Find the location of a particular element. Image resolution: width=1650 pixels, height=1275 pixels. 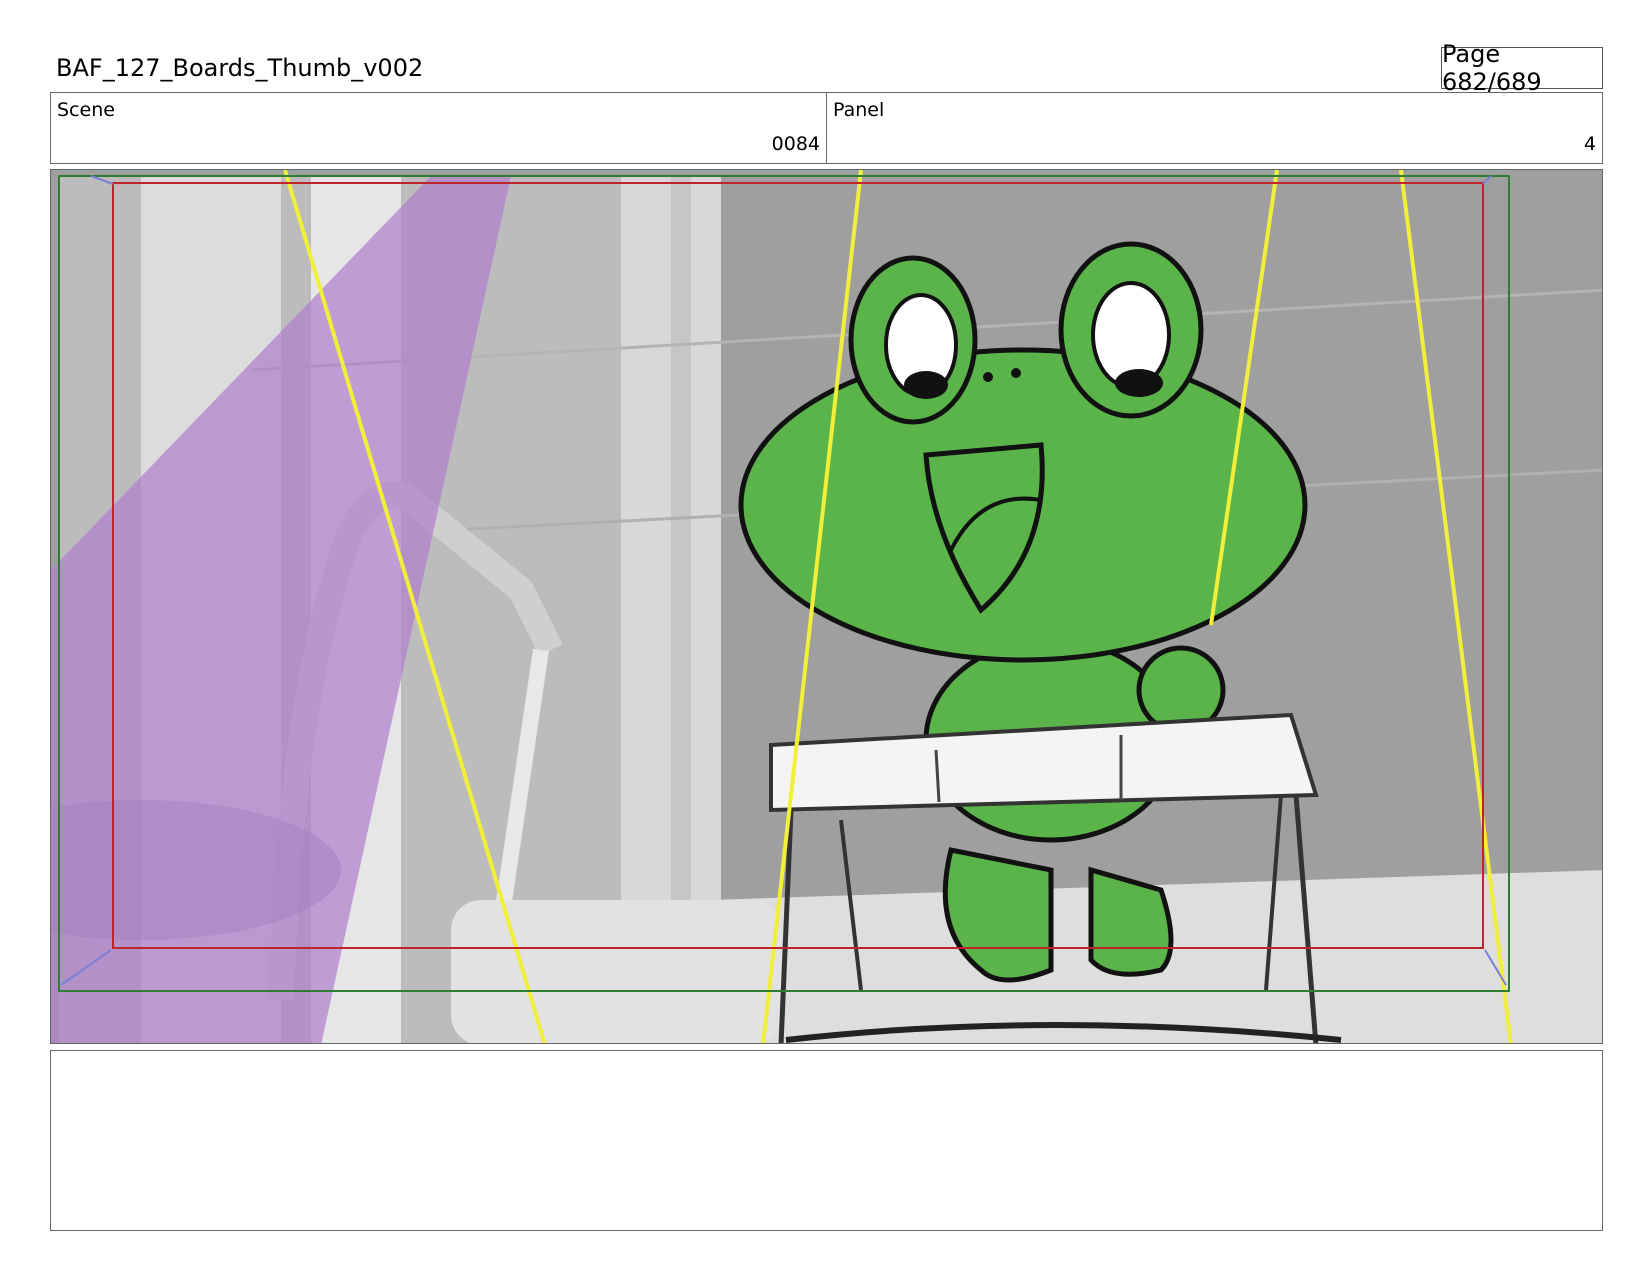

frog-pupil-right is located at coordinates (1139, 383).